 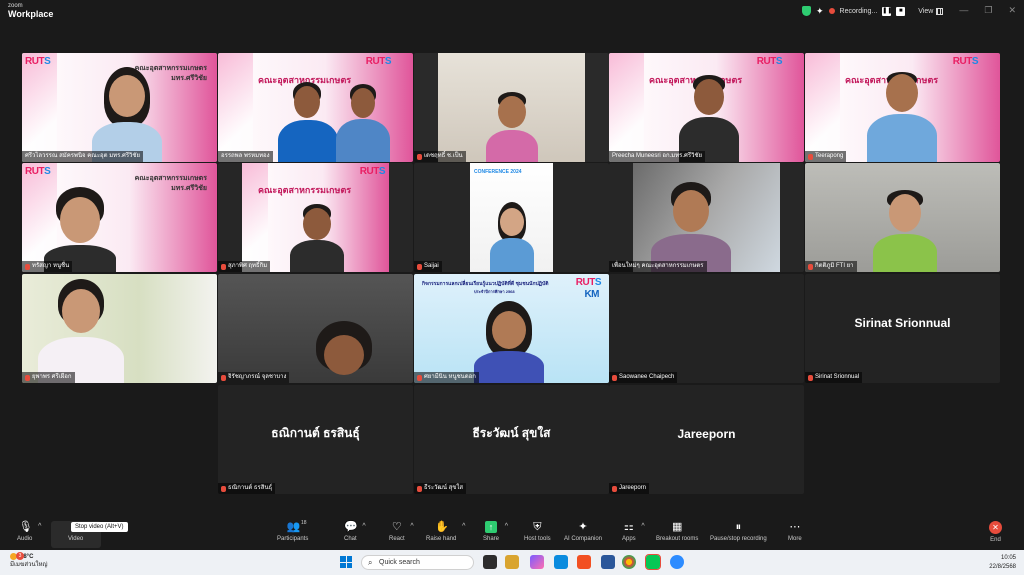 I want to click on share-options-caret: ^, so click(x=506, y=526).